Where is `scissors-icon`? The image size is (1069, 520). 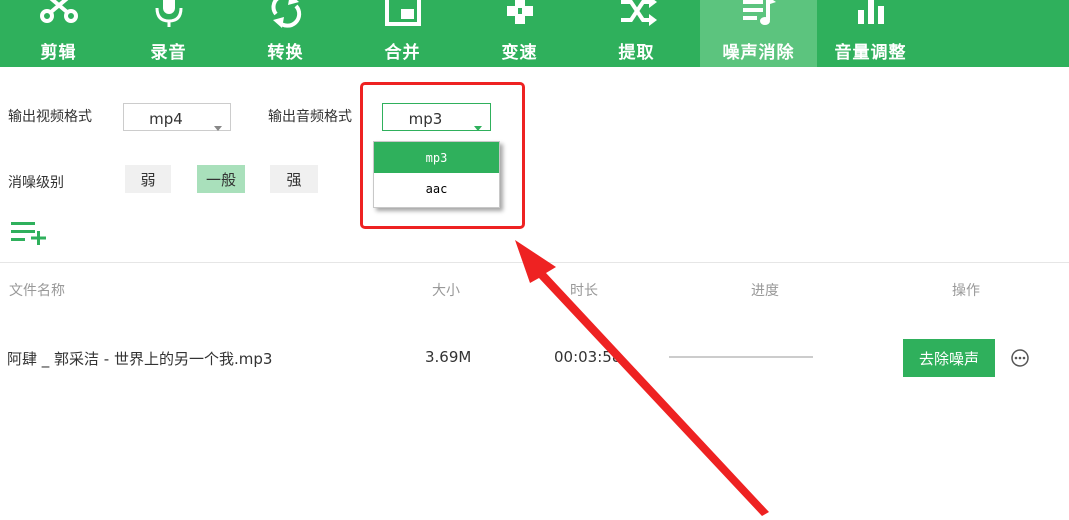
scissors-icon is located at coordinates (58, 14).